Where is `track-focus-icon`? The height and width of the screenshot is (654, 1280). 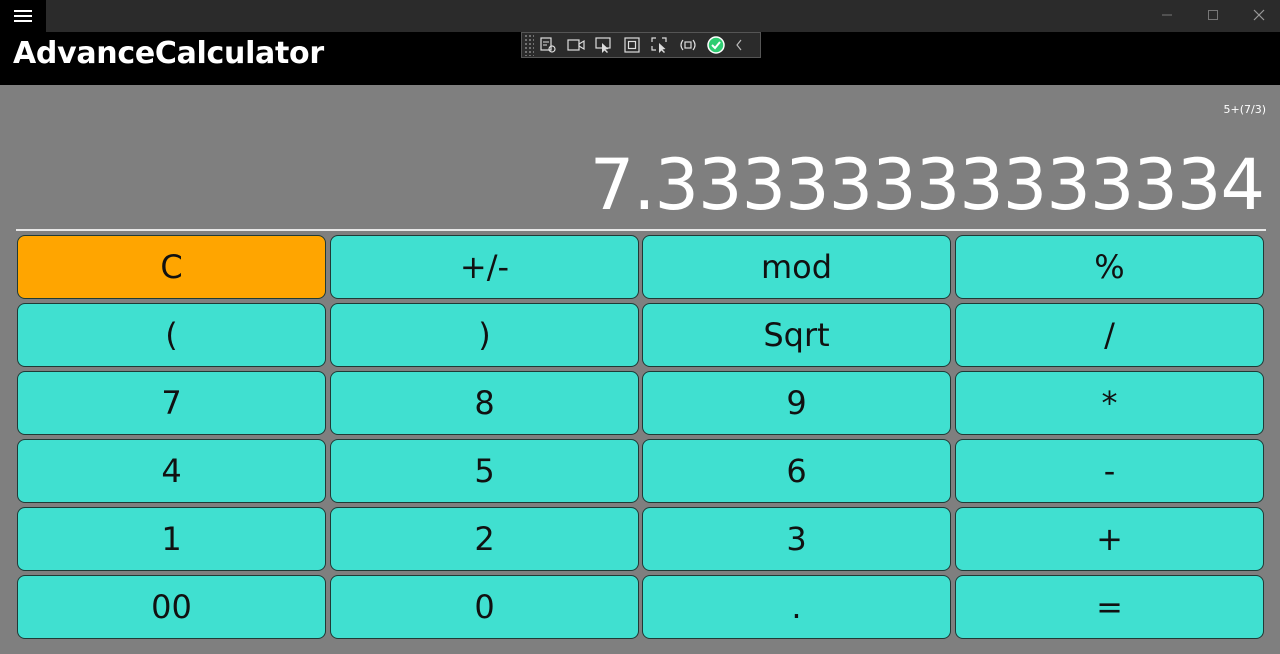
track-focus-icon is located at coordinates (659, 45).